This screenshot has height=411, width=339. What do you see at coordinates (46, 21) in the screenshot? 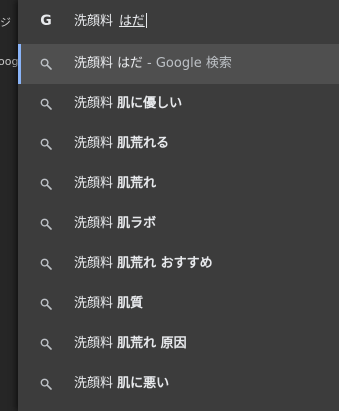
I see `google-g-icon: G` at bounding box center [46, 21].